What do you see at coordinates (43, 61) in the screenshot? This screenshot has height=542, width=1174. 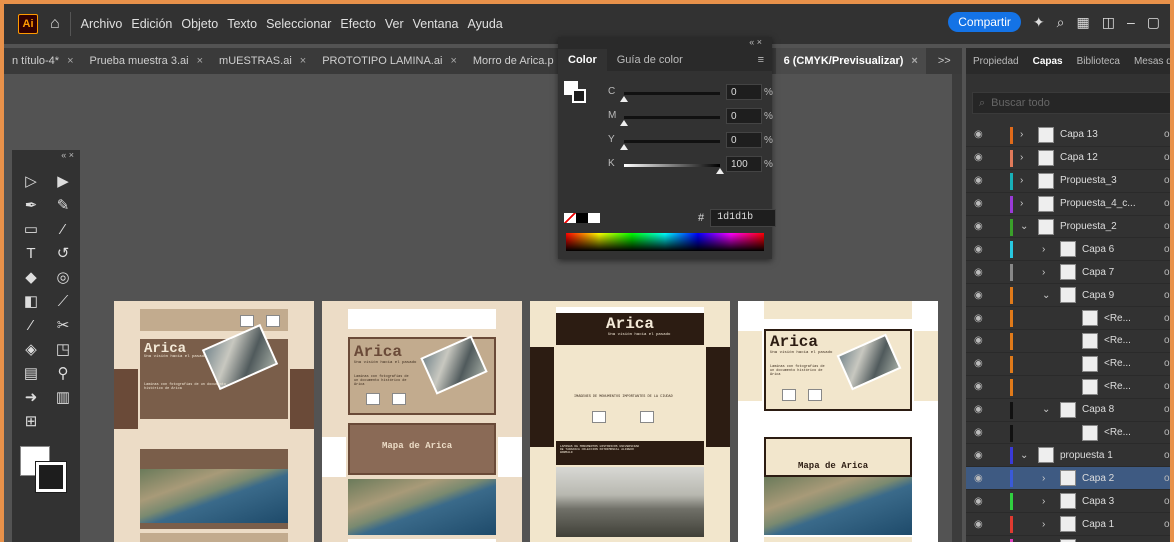 I see `tab-document: n título-4* ×` at bounding box center [43, 61].